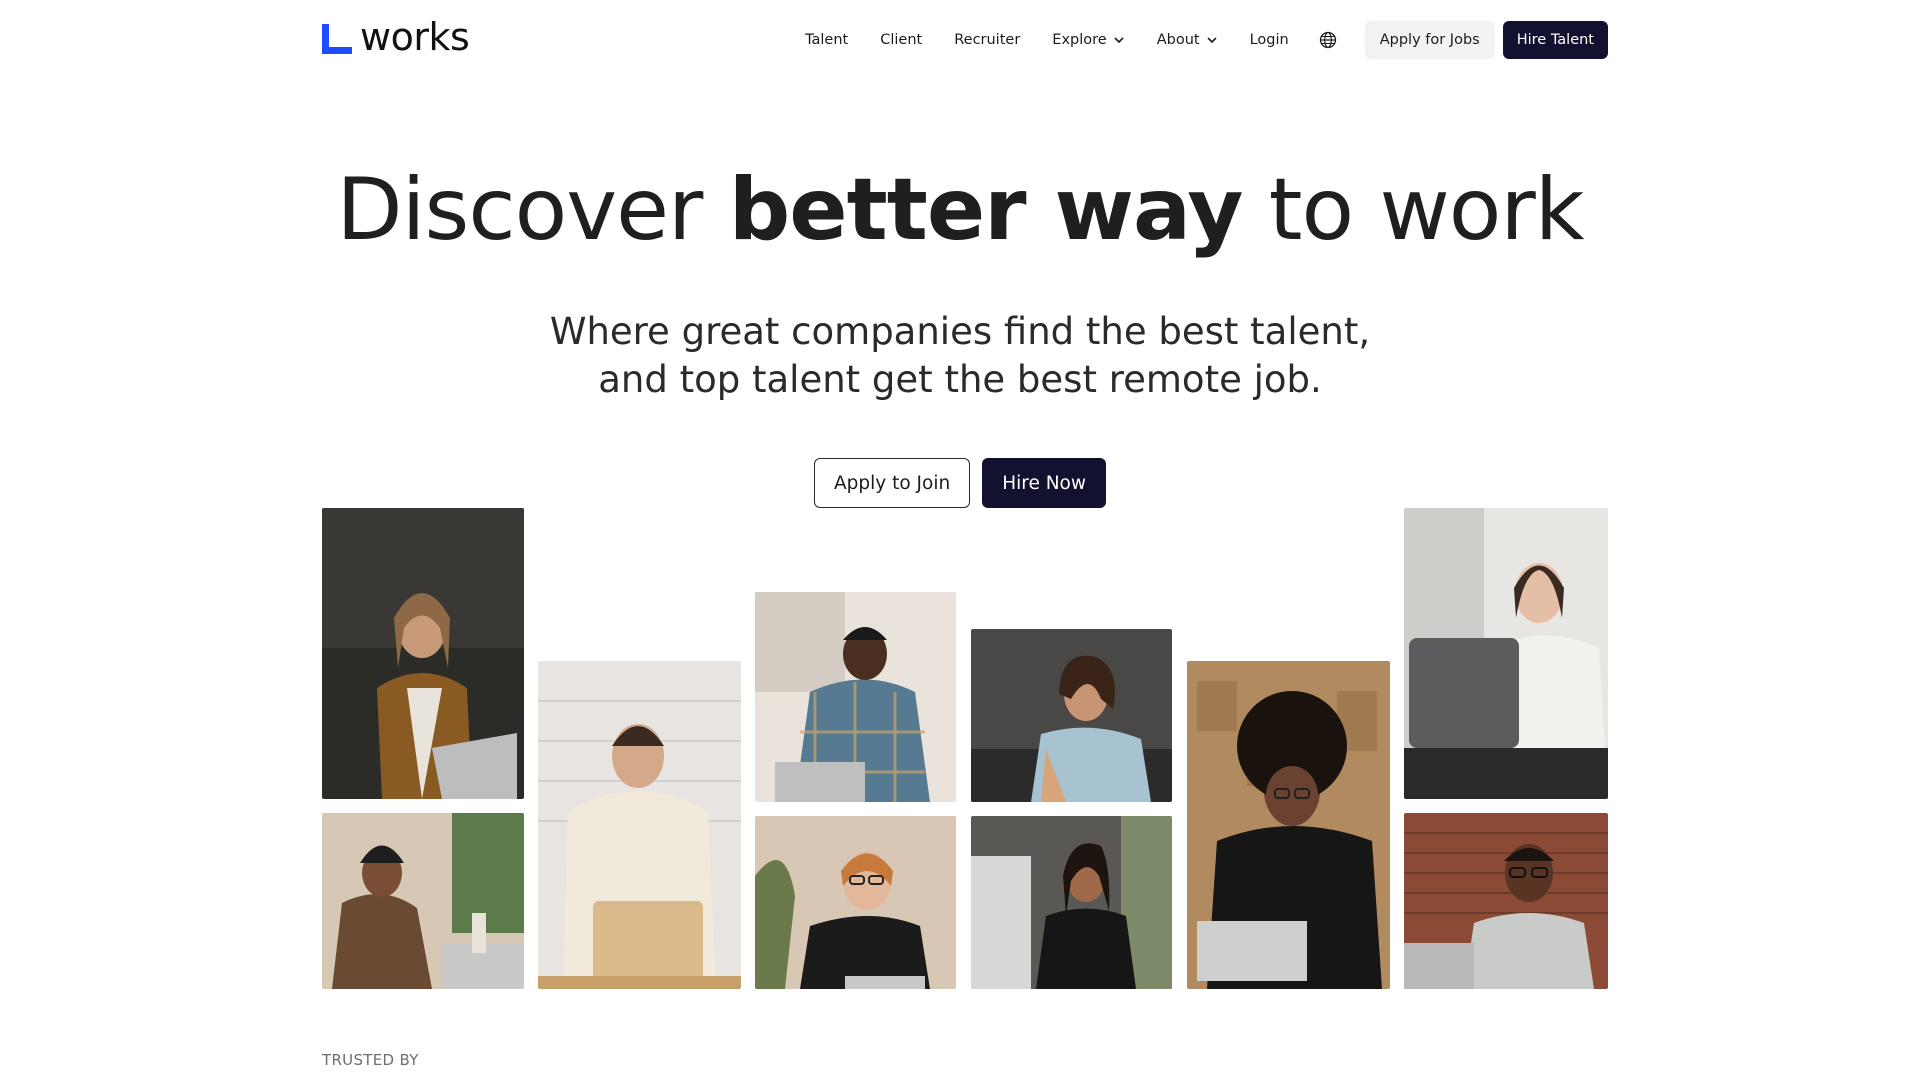  I want to click on hero-cta-group: Apply to Join Hire Now, so click(960, 483).